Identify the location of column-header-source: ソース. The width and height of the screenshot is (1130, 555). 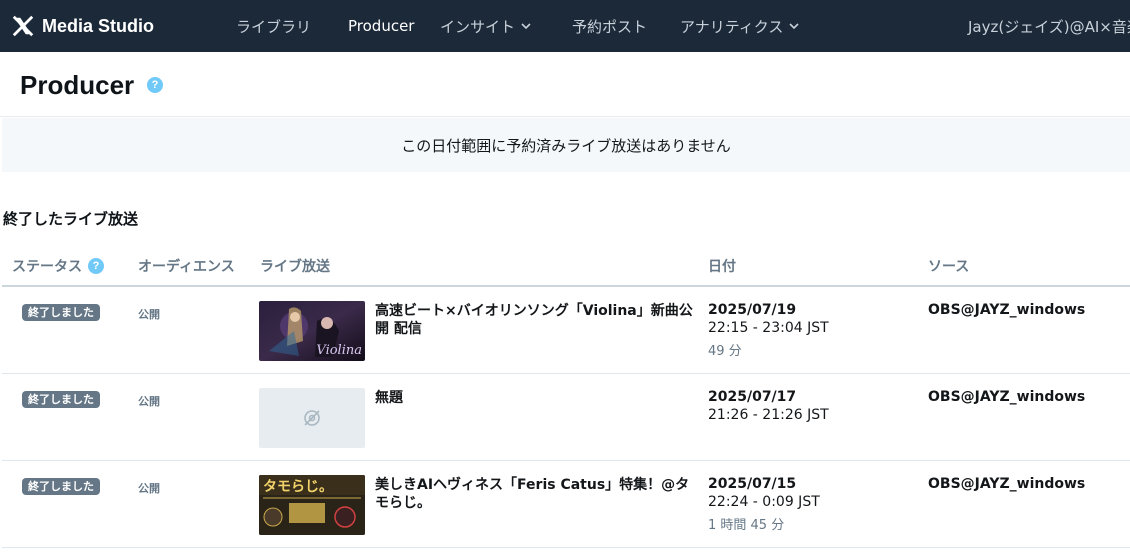
(948, 266).